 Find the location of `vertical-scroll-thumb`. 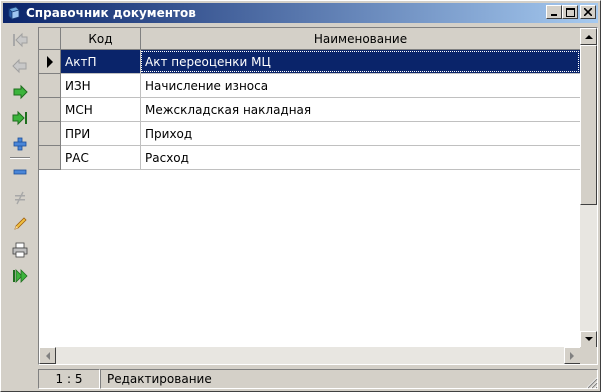

vertical-scroll-thumb is located at coordinates (588, 125).